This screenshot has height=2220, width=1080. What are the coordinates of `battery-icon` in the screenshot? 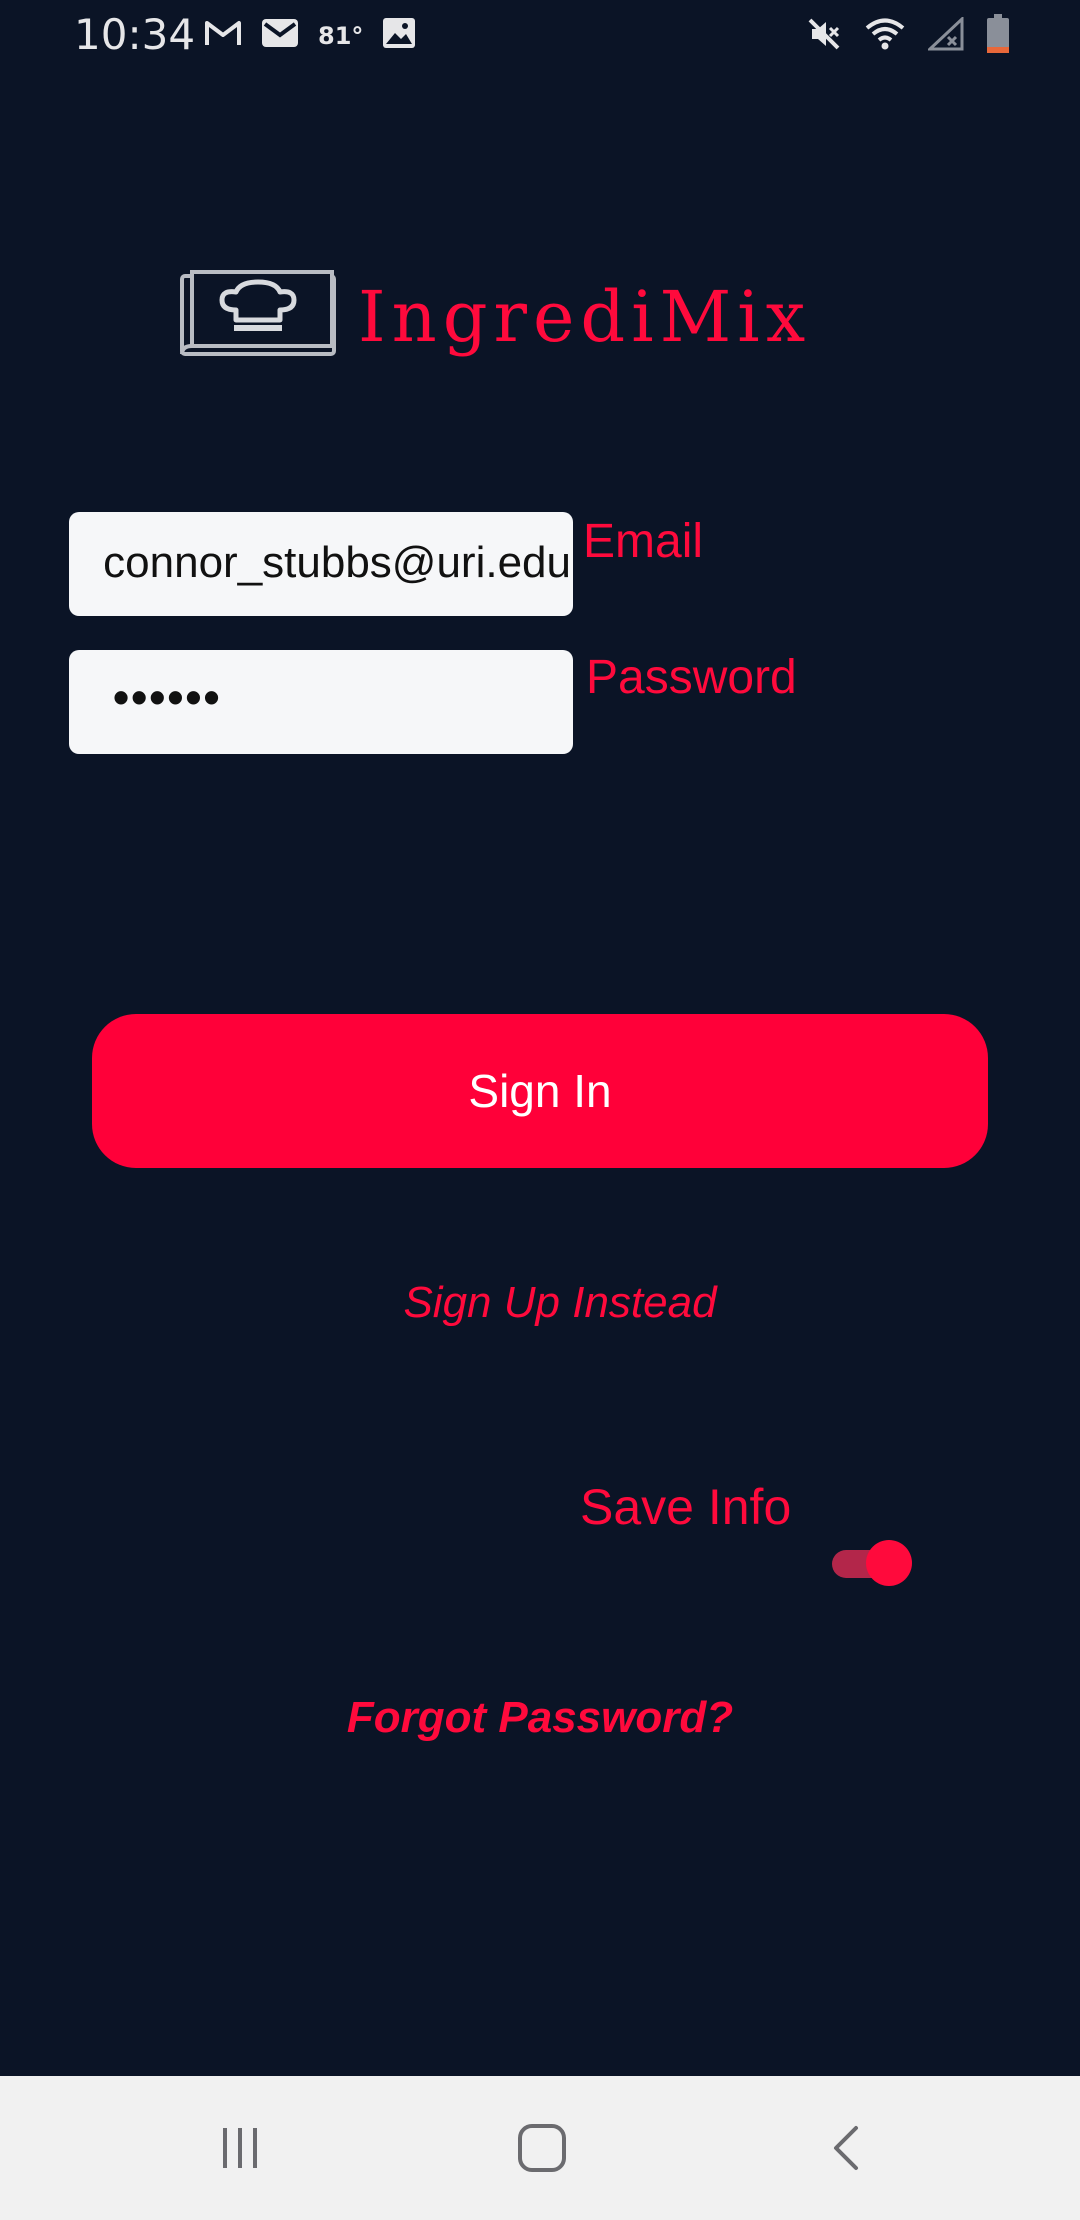 It's located at (998, 36).